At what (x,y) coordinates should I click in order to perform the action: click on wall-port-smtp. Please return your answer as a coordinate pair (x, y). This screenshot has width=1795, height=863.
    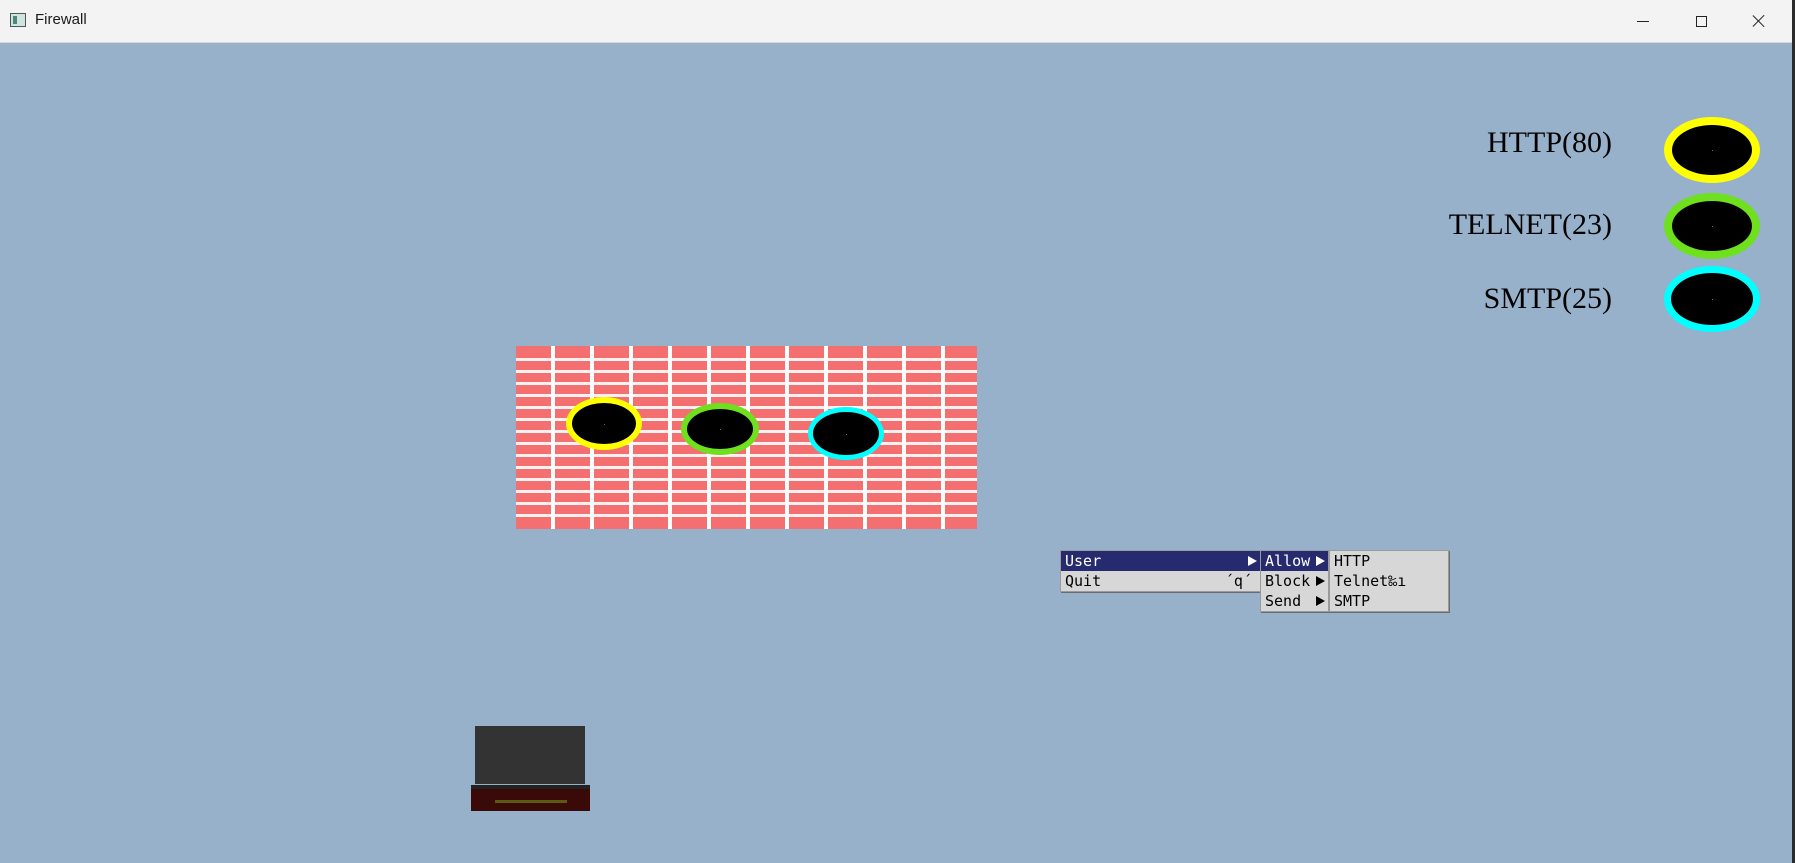
    Looking at the image, I should click on (846, 433).